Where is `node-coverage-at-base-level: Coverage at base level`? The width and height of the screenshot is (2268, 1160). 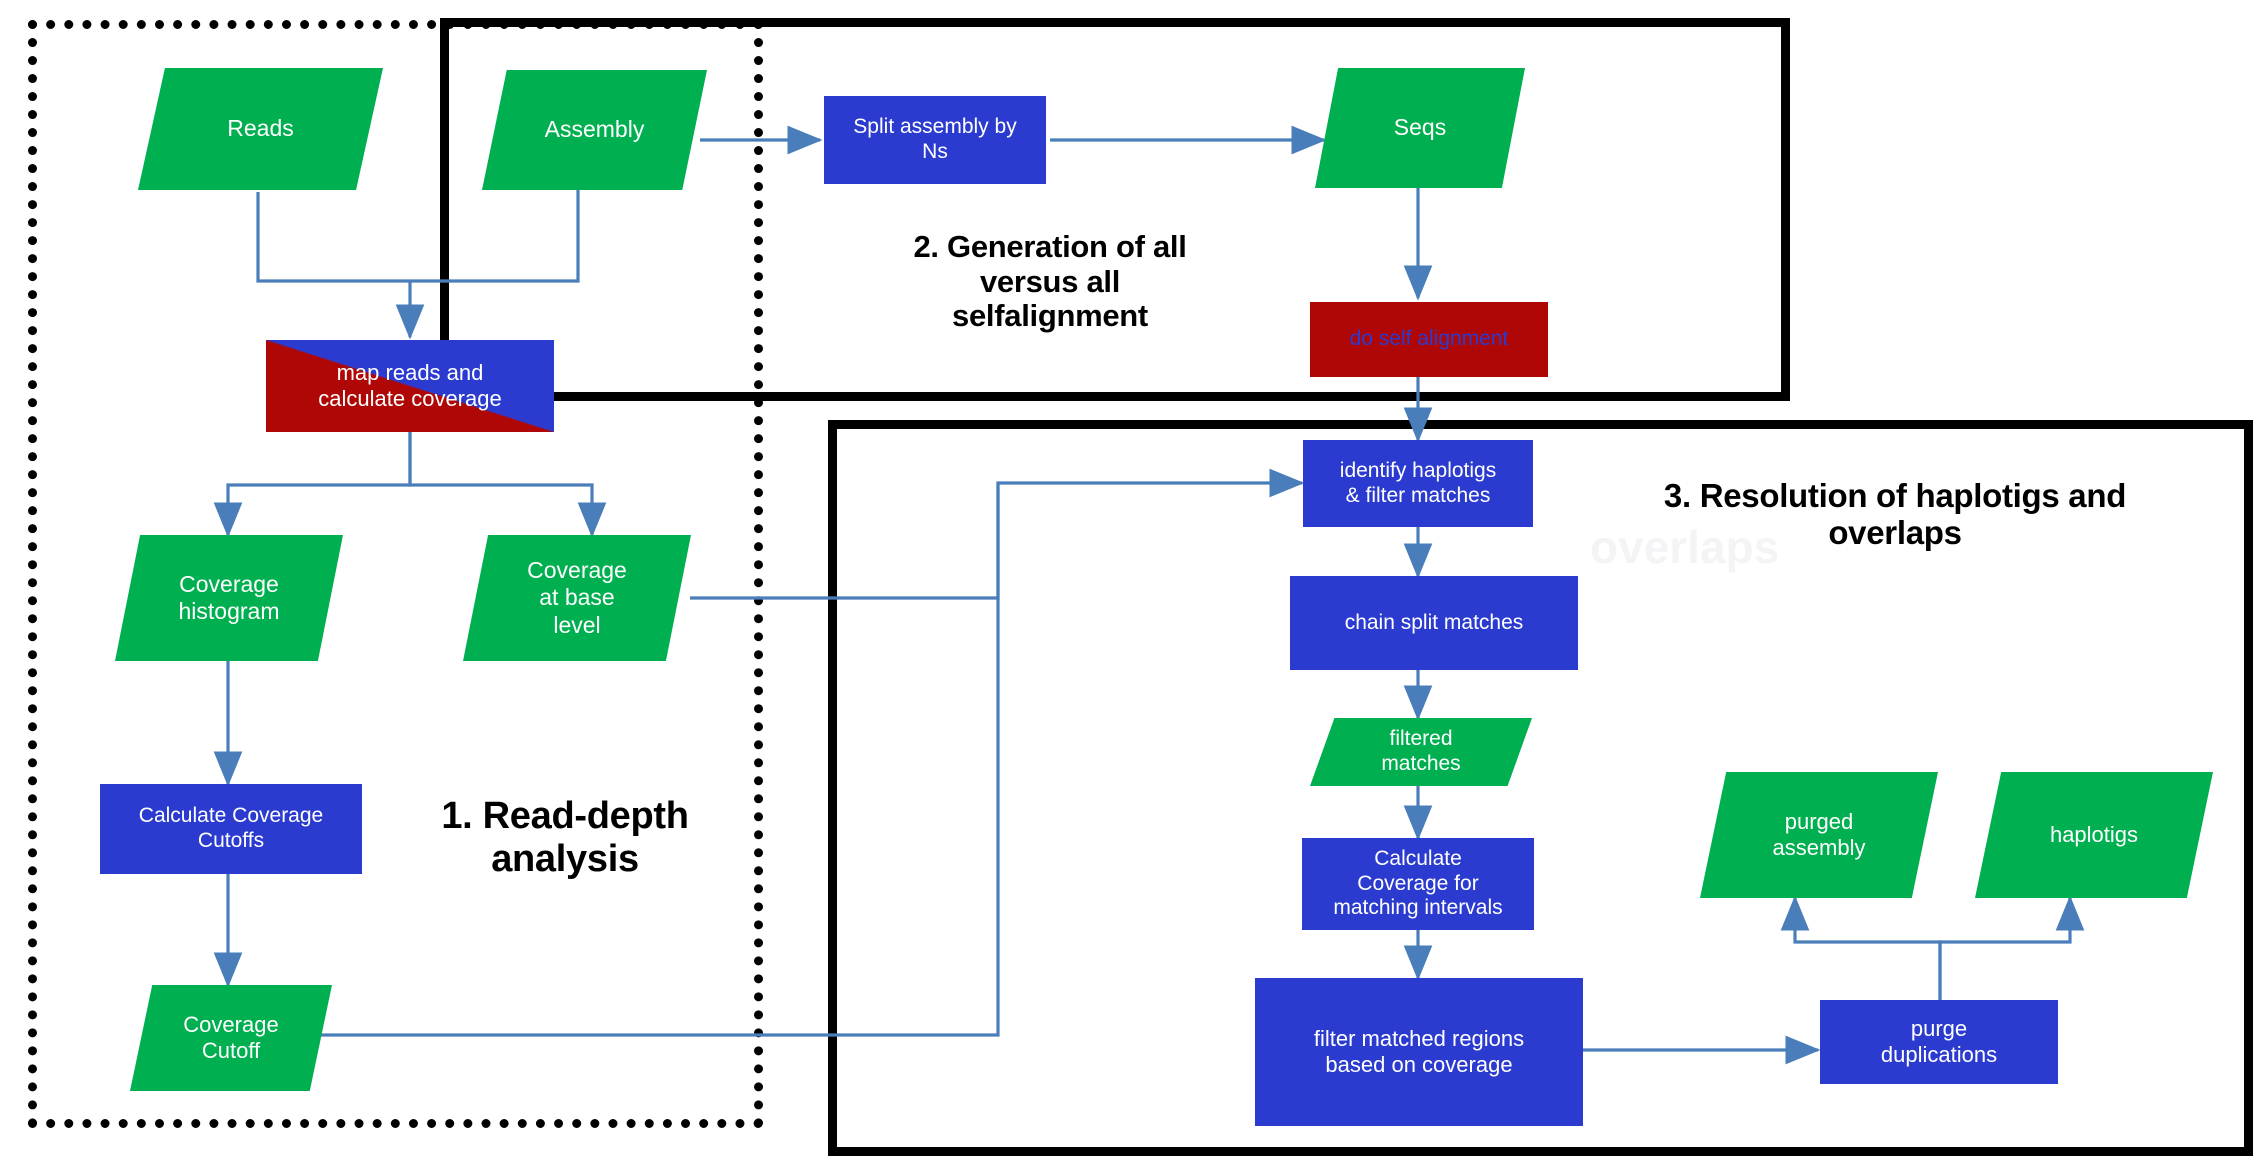 node-coverage-at-base-level: Coverage at base level is located at coordinates (577, 598).